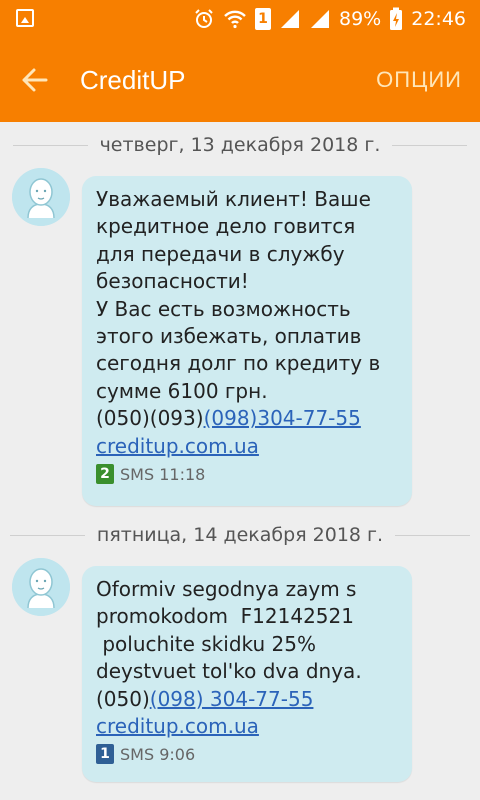 This screenshot has height=800, width=480. Describe the element at coordinates (229, 336) in the screenshot. I see `message-text-line: этого избежать, оплатив` at that location.